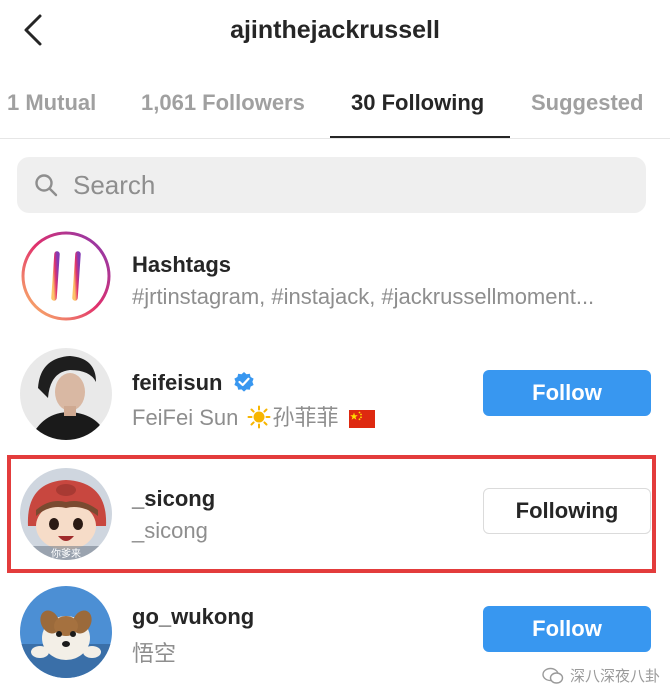 The width and height of the screenshot is (670, 694). I want to click on user-fullname: FeiFei Sun 孙菲菲, so click(253, 416).